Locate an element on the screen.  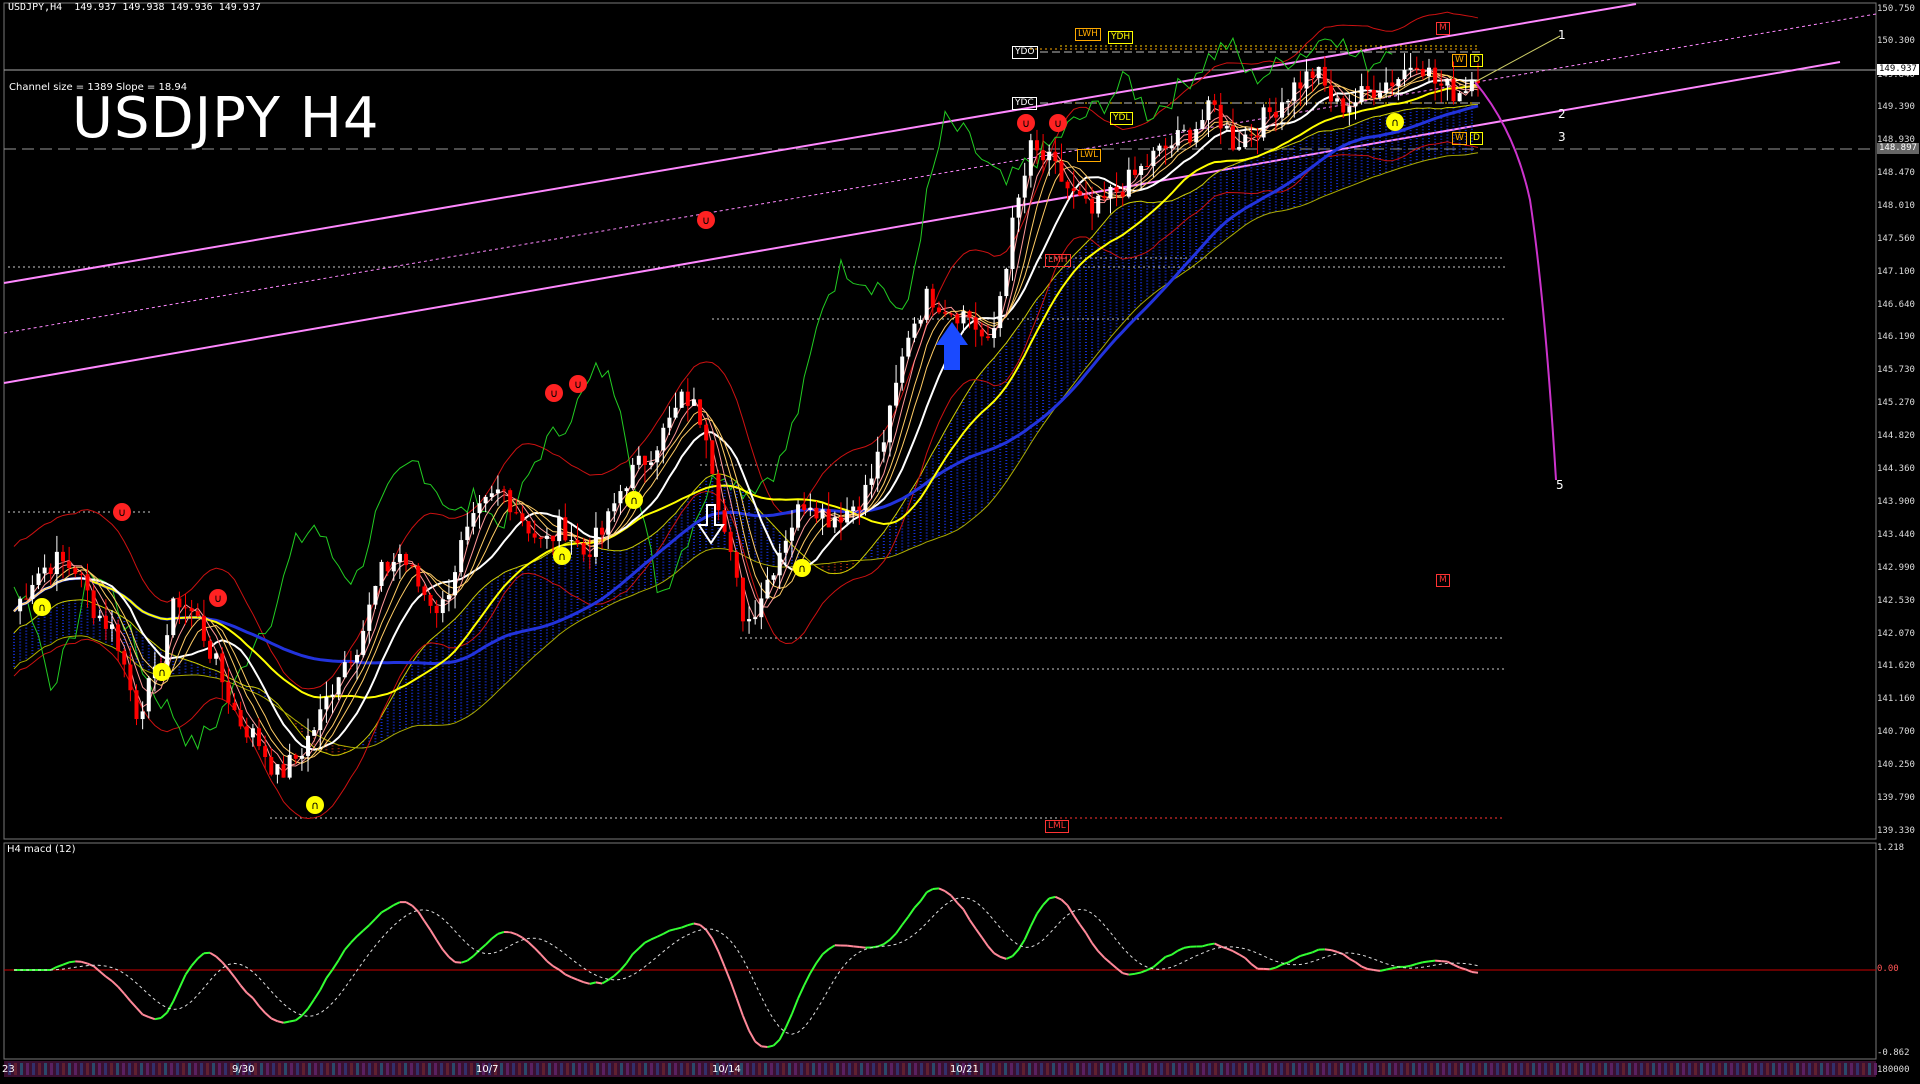
price-scale-label: 143.440 is located at coordinates (1898, 535).